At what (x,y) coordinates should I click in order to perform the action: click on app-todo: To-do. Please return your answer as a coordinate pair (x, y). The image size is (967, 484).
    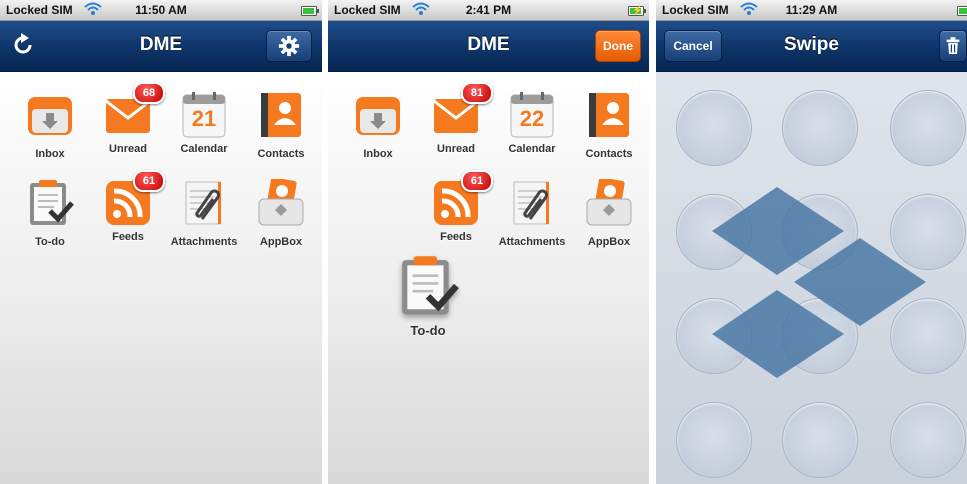
    Looking at the image, I should click on (50, 213).